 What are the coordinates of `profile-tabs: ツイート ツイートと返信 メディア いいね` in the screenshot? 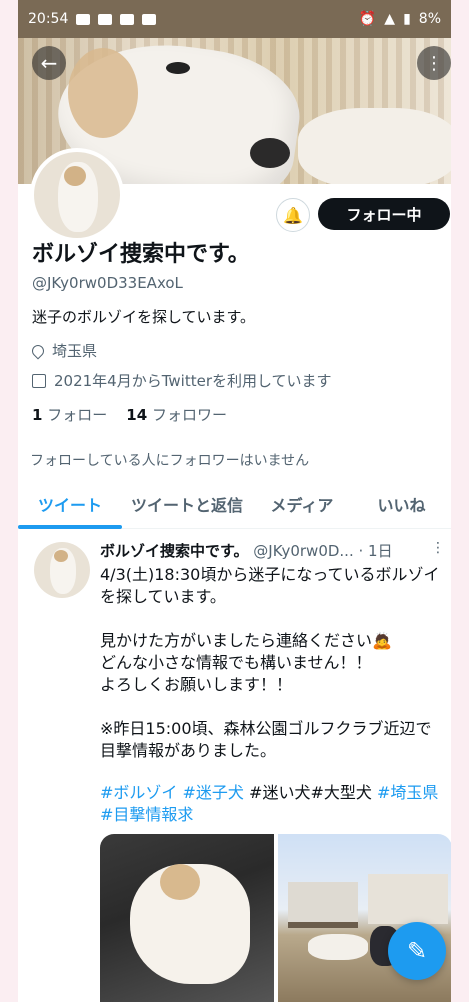 It's located at (234, 504).